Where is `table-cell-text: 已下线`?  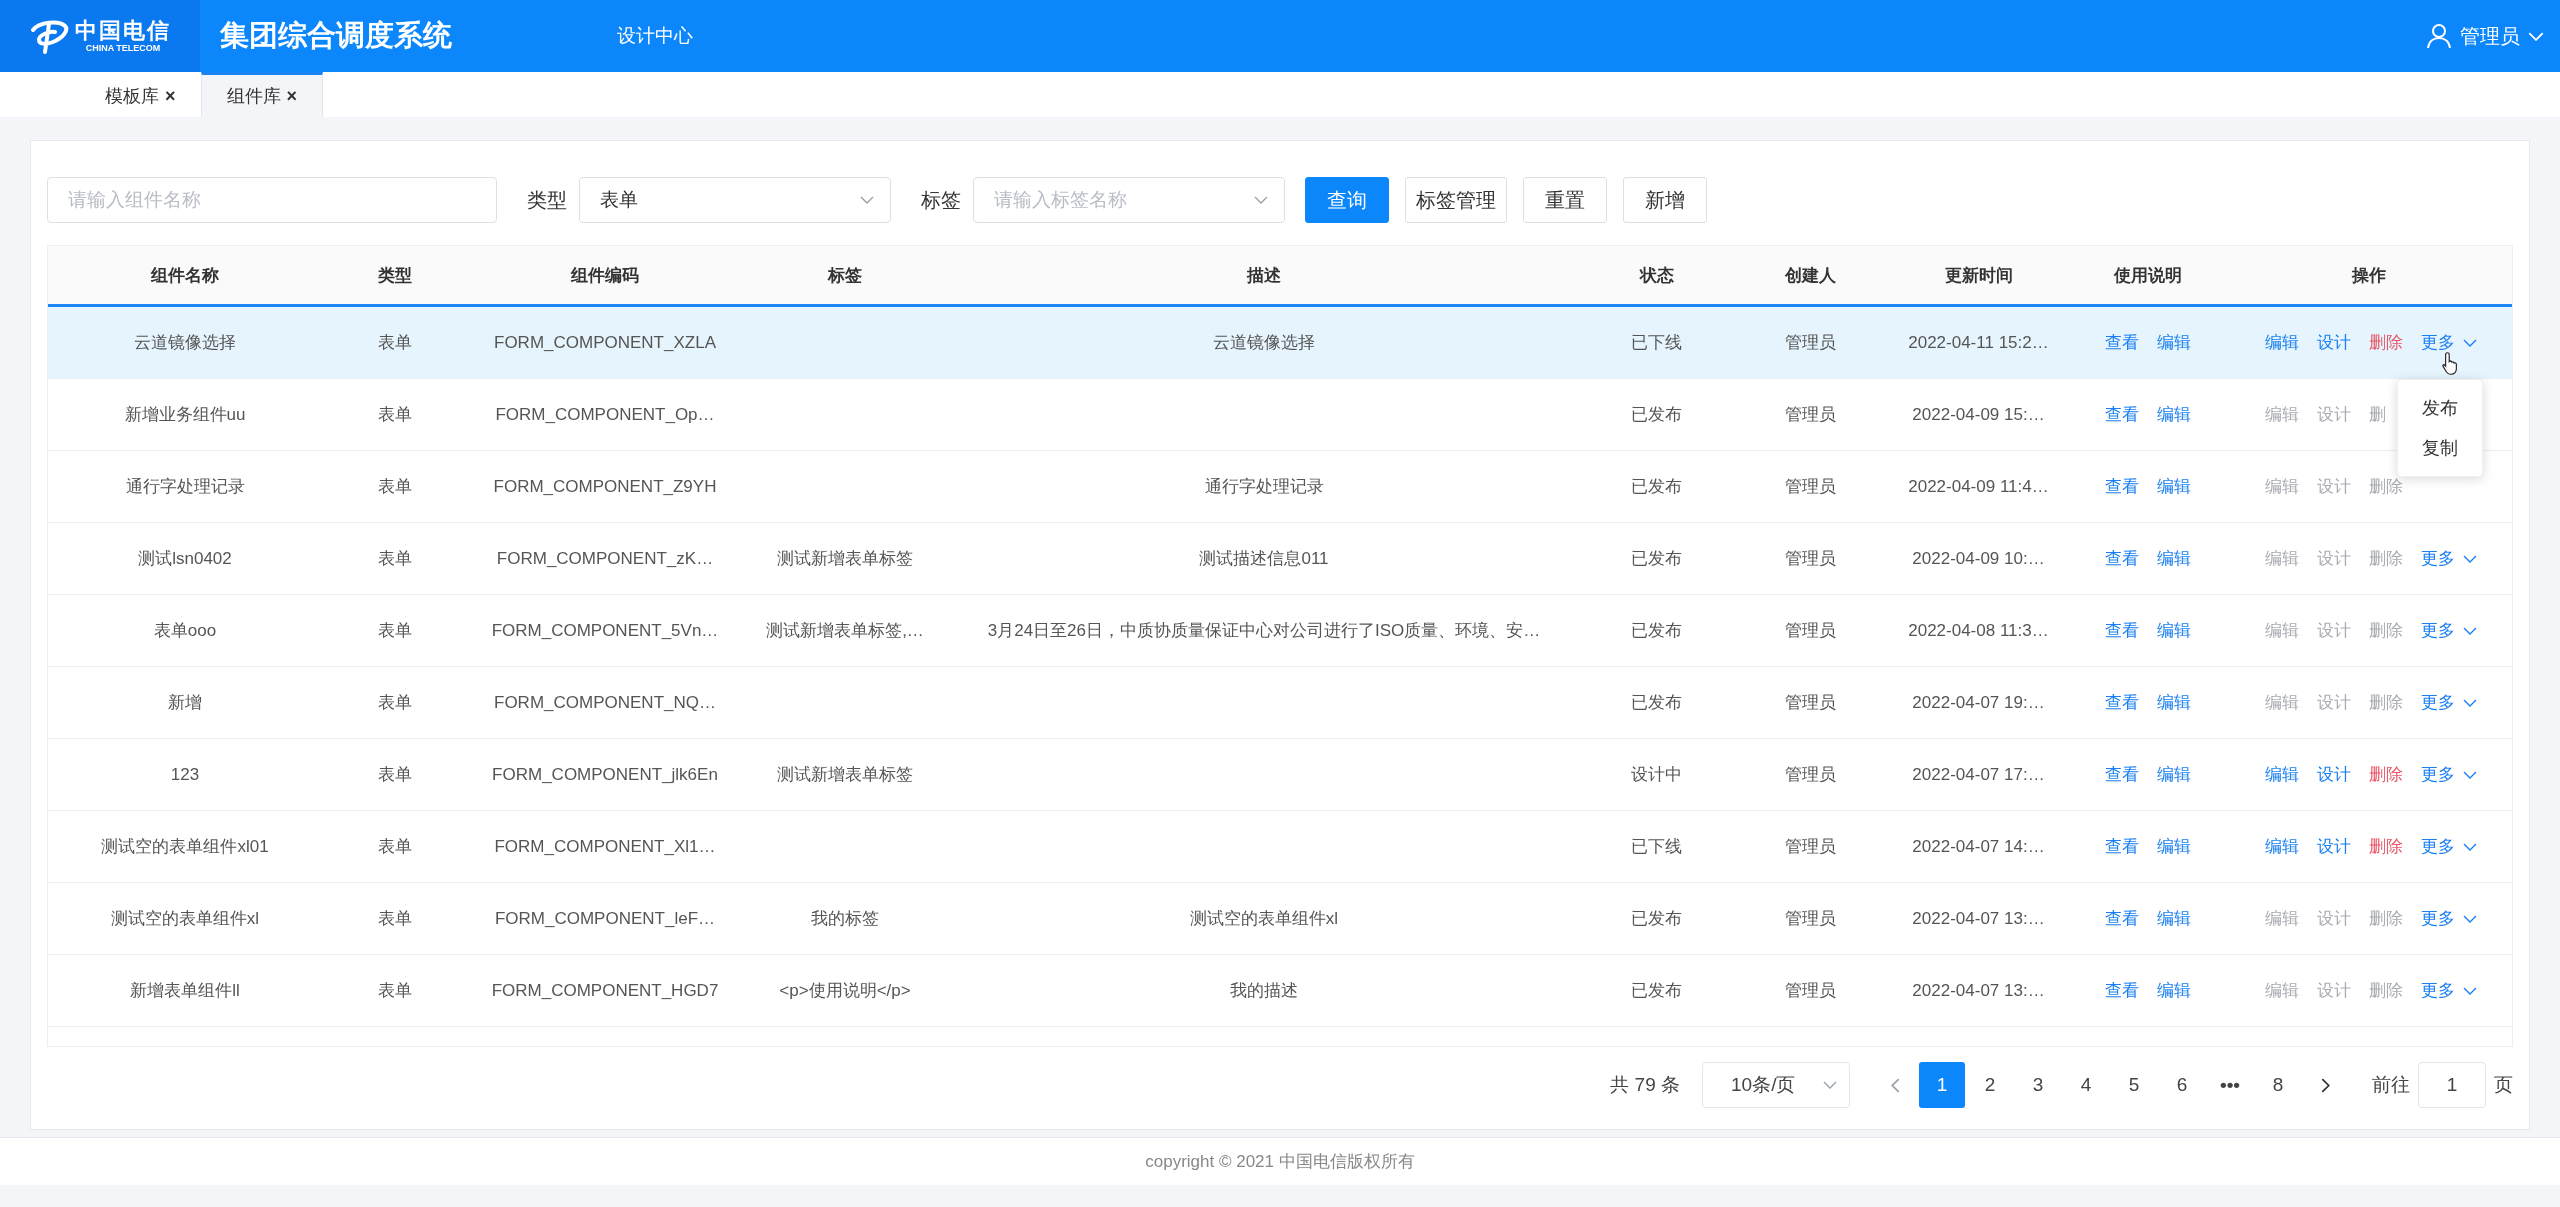 table-cell-text: 已下线 is located at coordinates (1656, 343).